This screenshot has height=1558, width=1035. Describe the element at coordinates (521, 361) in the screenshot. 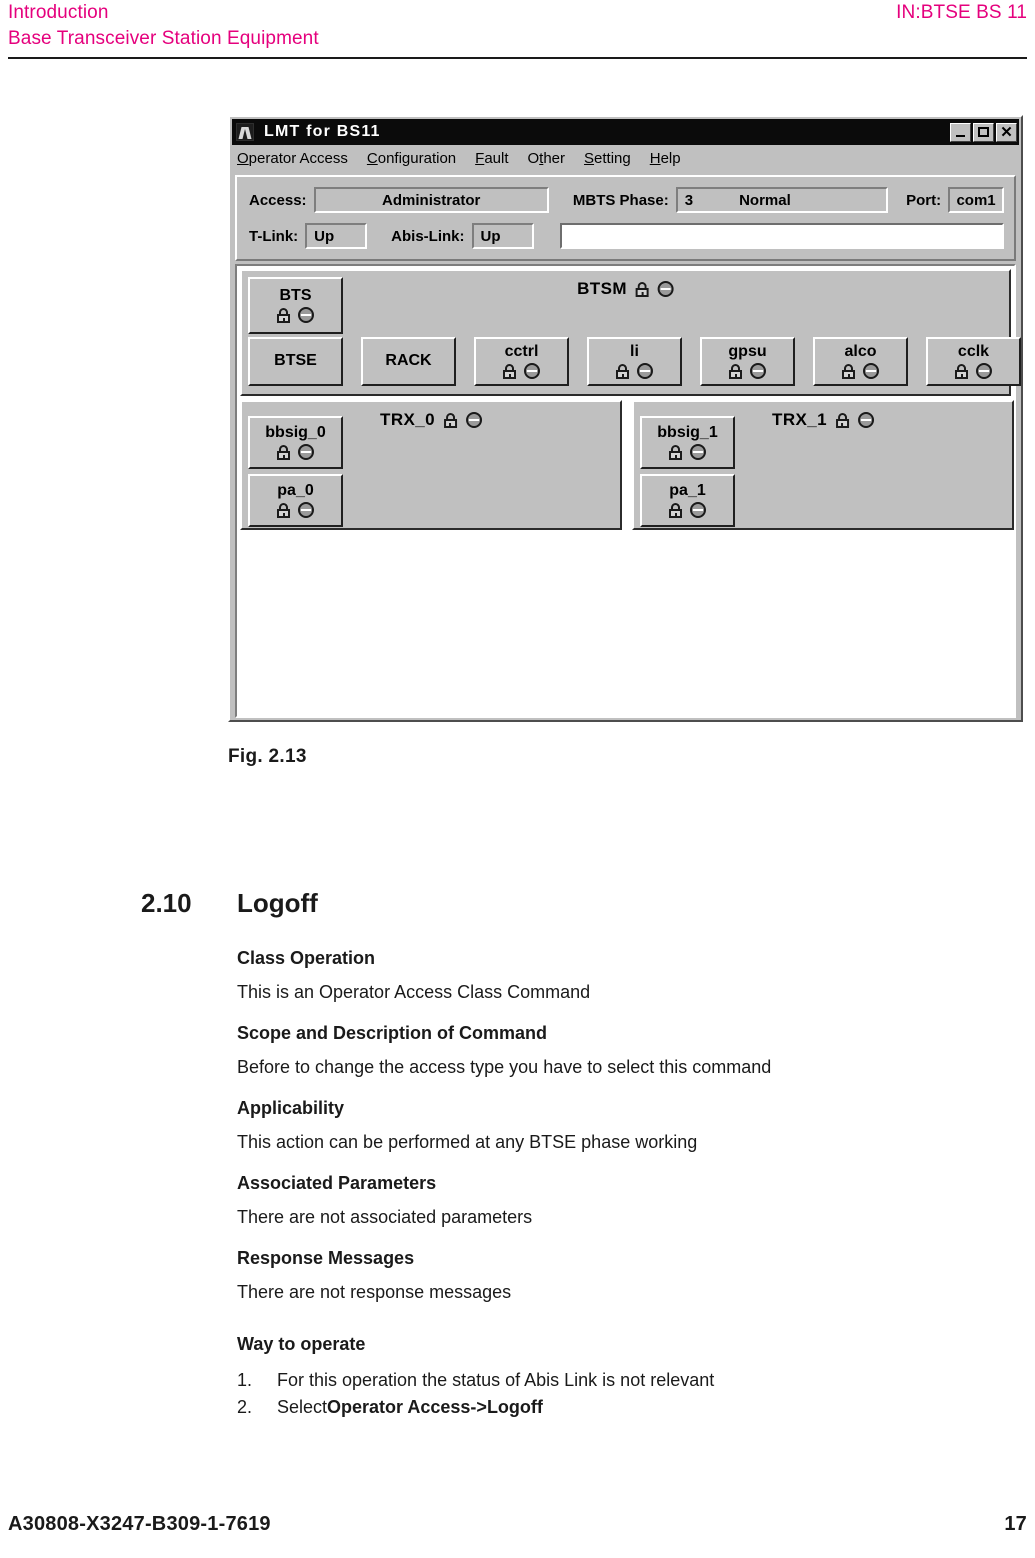

I see `node-cctrl: cctrl` at that location.